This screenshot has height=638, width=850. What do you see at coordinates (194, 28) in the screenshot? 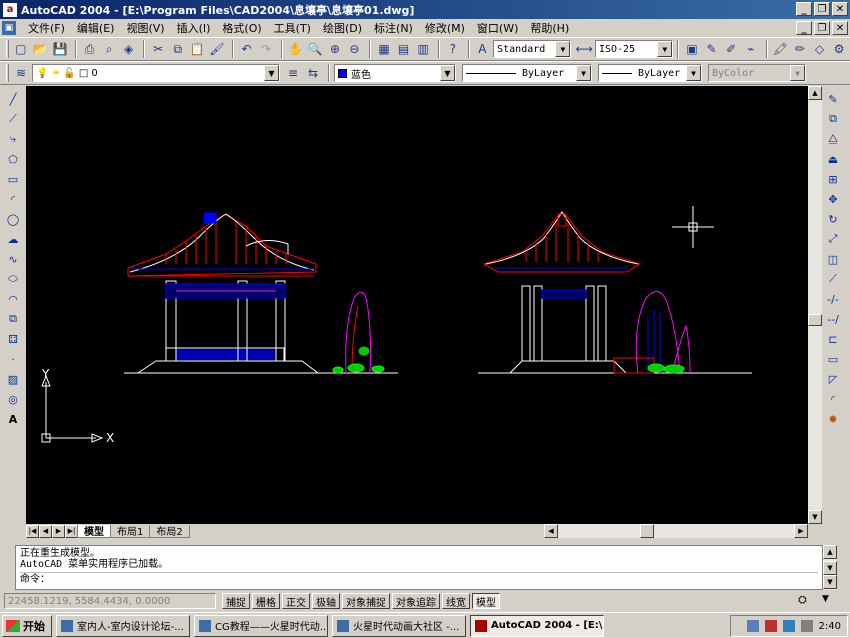
I see `menu-insert: 插入(I)` at bounding box center [194, 28].